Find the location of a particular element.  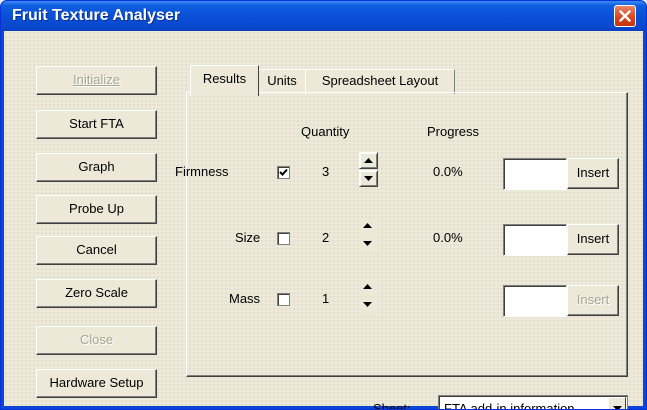

size-insert-label: Insert is located at coordinates (593, 238).